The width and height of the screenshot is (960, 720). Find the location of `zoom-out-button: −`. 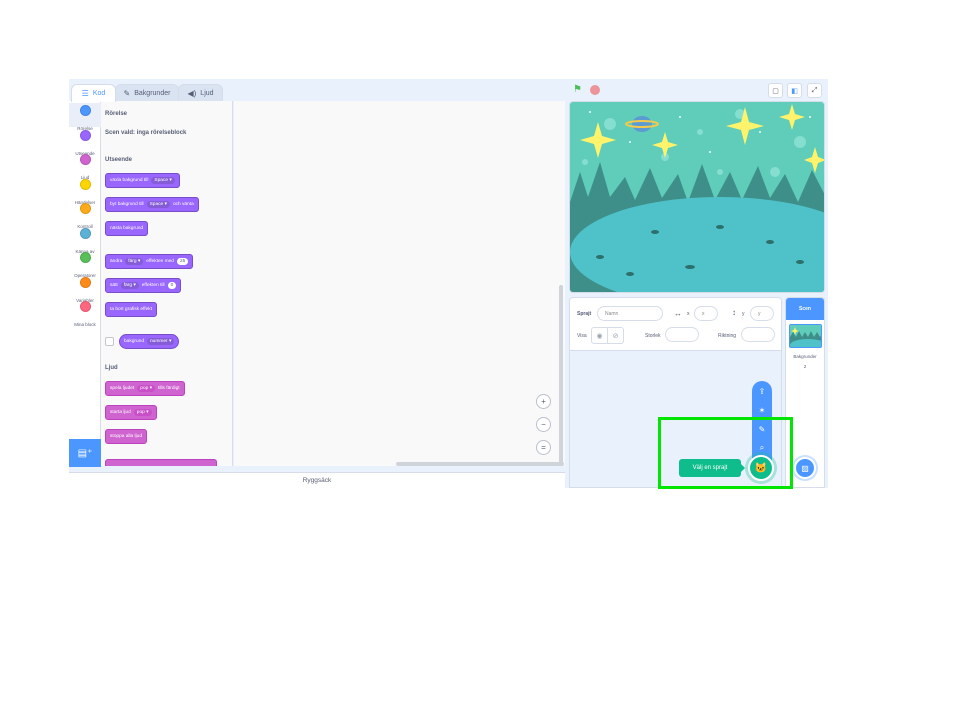

zoom-out-button: − is located at coordinates (543, 424).